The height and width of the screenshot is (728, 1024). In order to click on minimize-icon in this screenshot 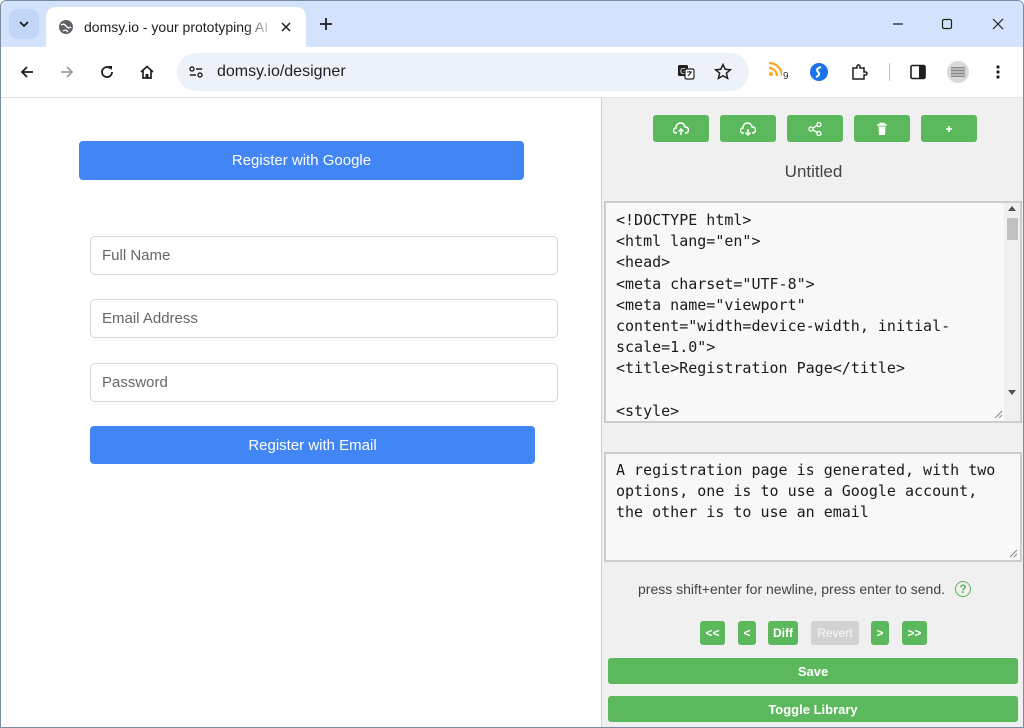, I will do `click(898, 24)`.